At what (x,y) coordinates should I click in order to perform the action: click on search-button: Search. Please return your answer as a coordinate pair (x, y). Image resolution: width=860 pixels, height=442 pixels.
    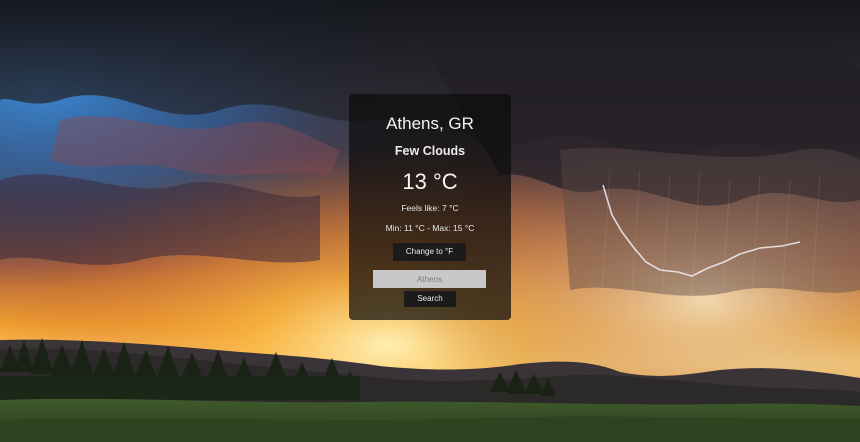
    Looking at the image, I should click on (430, 299).